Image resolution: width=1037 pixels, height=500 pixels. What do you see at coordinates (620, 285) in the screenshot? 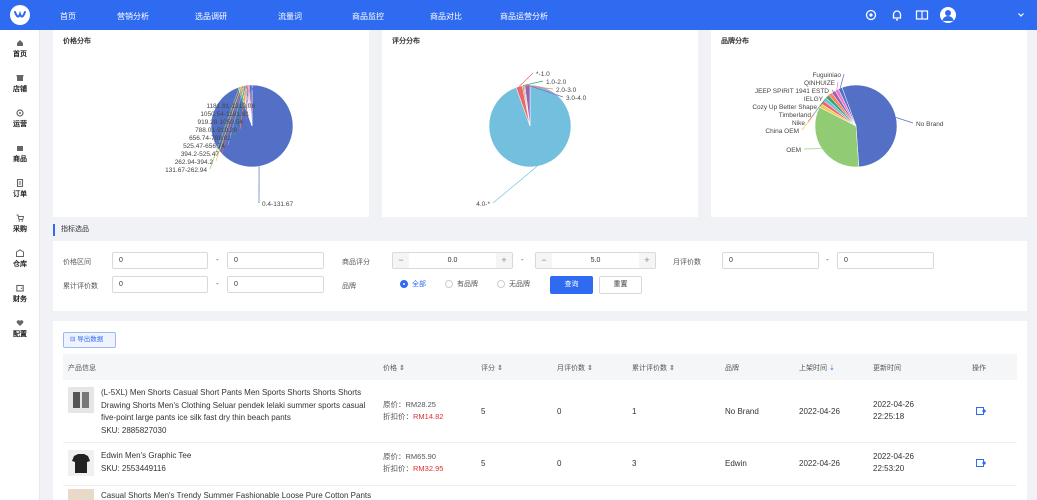
I see `reset-button: 重置` at bounding box center [620, 285].